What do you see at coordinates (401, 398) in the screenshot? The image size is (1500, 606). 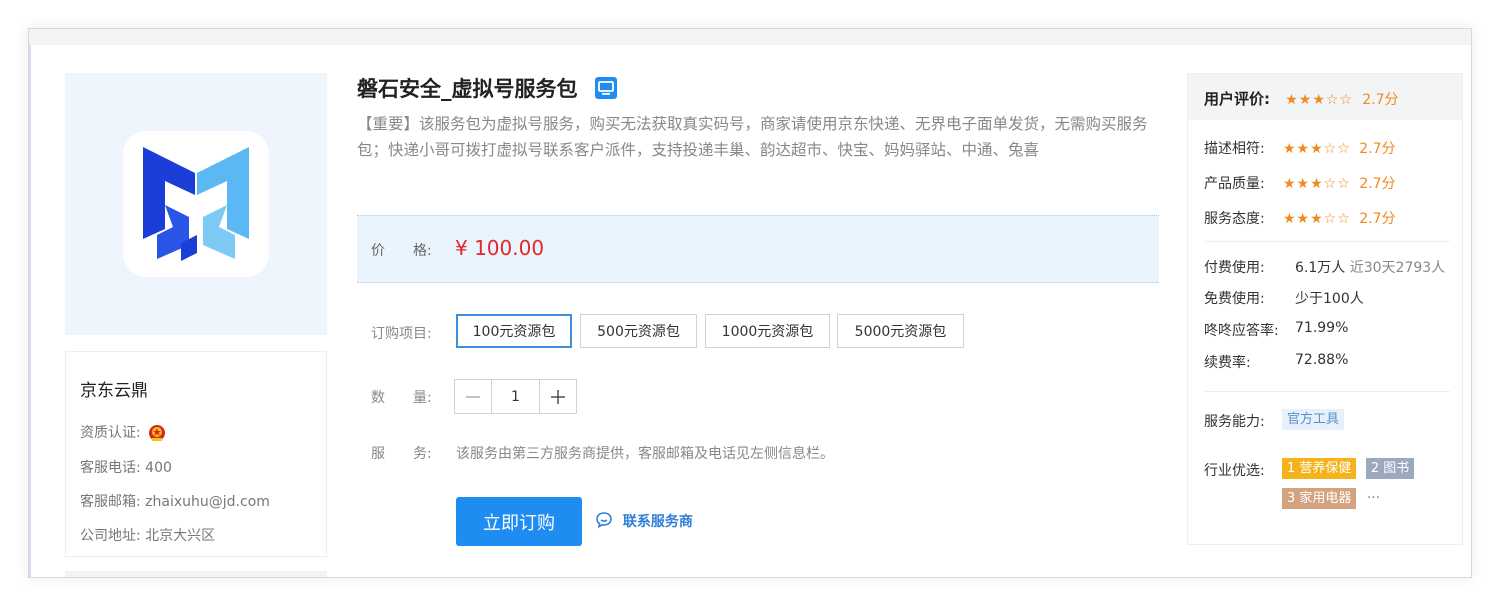 I see `quantity-label: 数 量:` at bounding box center [401, 398].